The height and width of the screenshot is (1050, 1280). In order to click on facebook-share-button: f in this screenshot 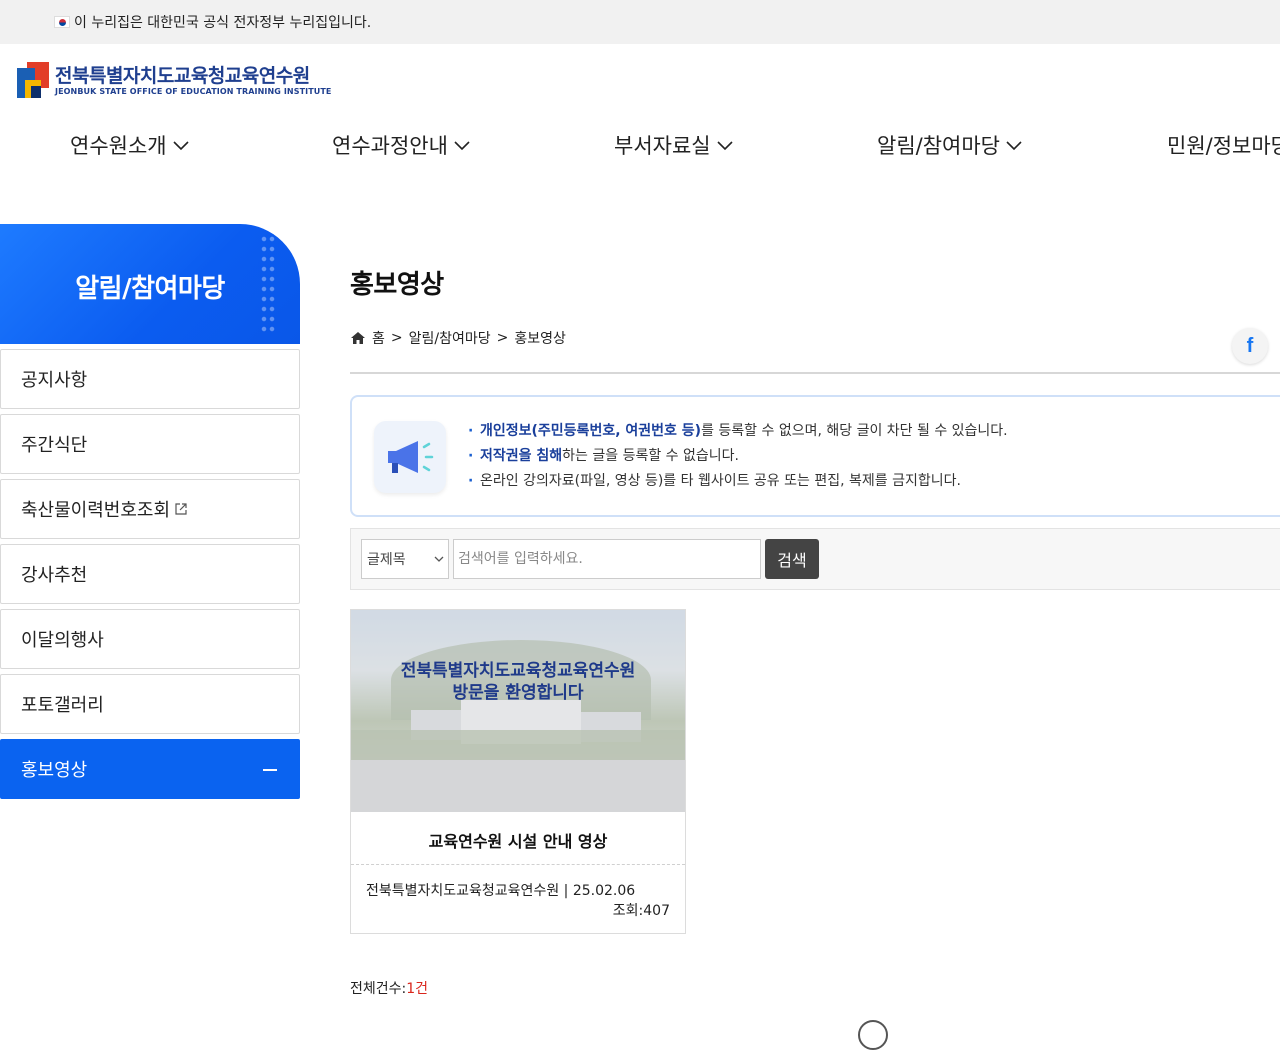, I will do `click(1250, 346)`.